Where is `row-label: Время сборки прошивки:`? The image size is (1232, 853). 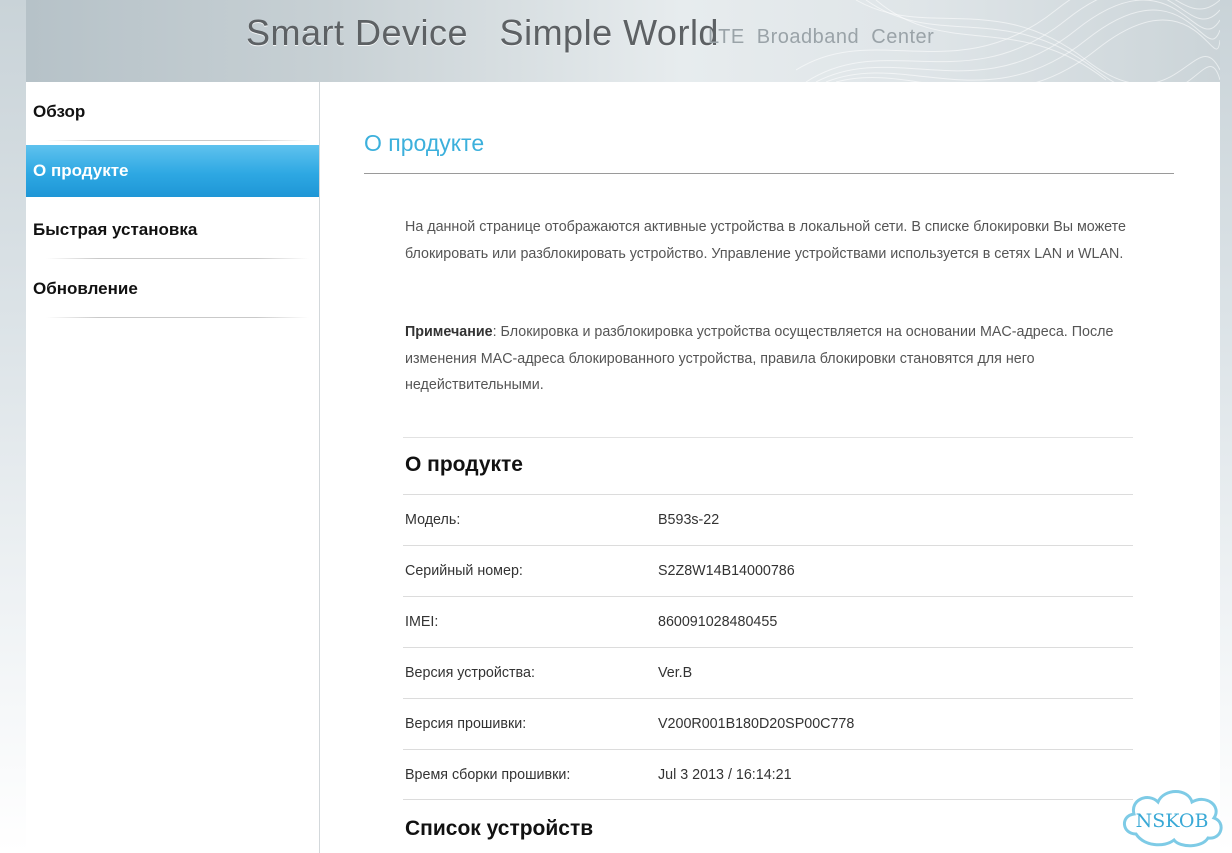
row-label: Время сборки прошивки: is located at coordinates (488, 775).